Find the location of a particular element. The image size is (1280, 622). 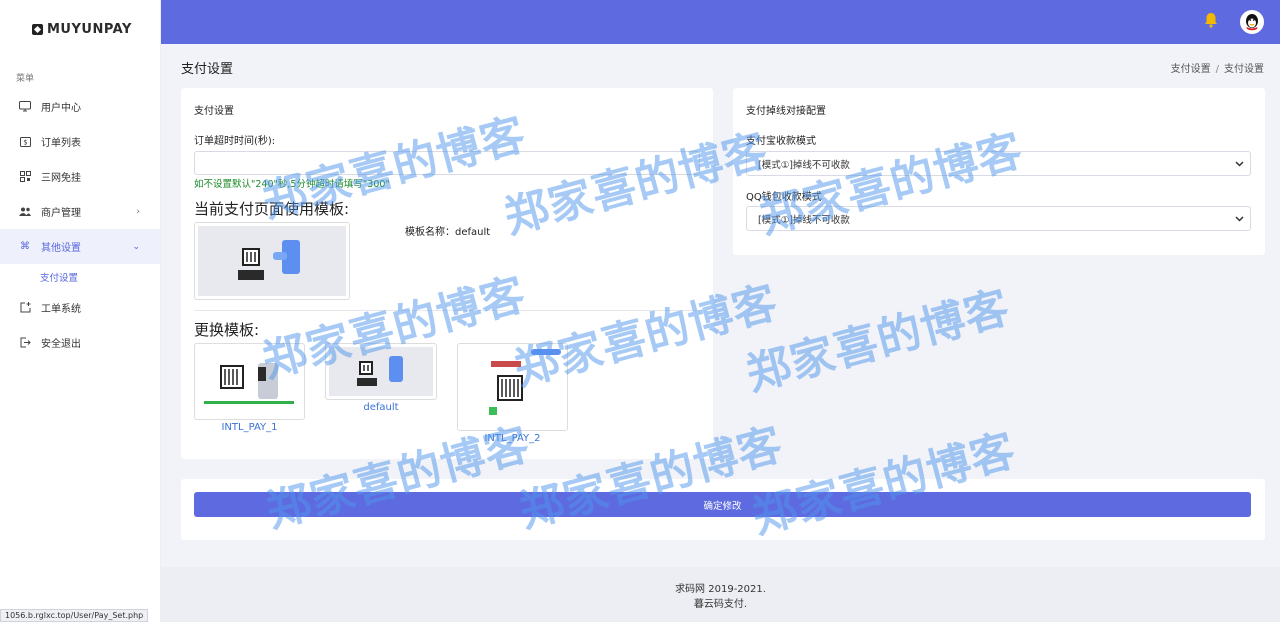

sidebar-item-label: 三网免挂 is located at coordinates (61, 178).